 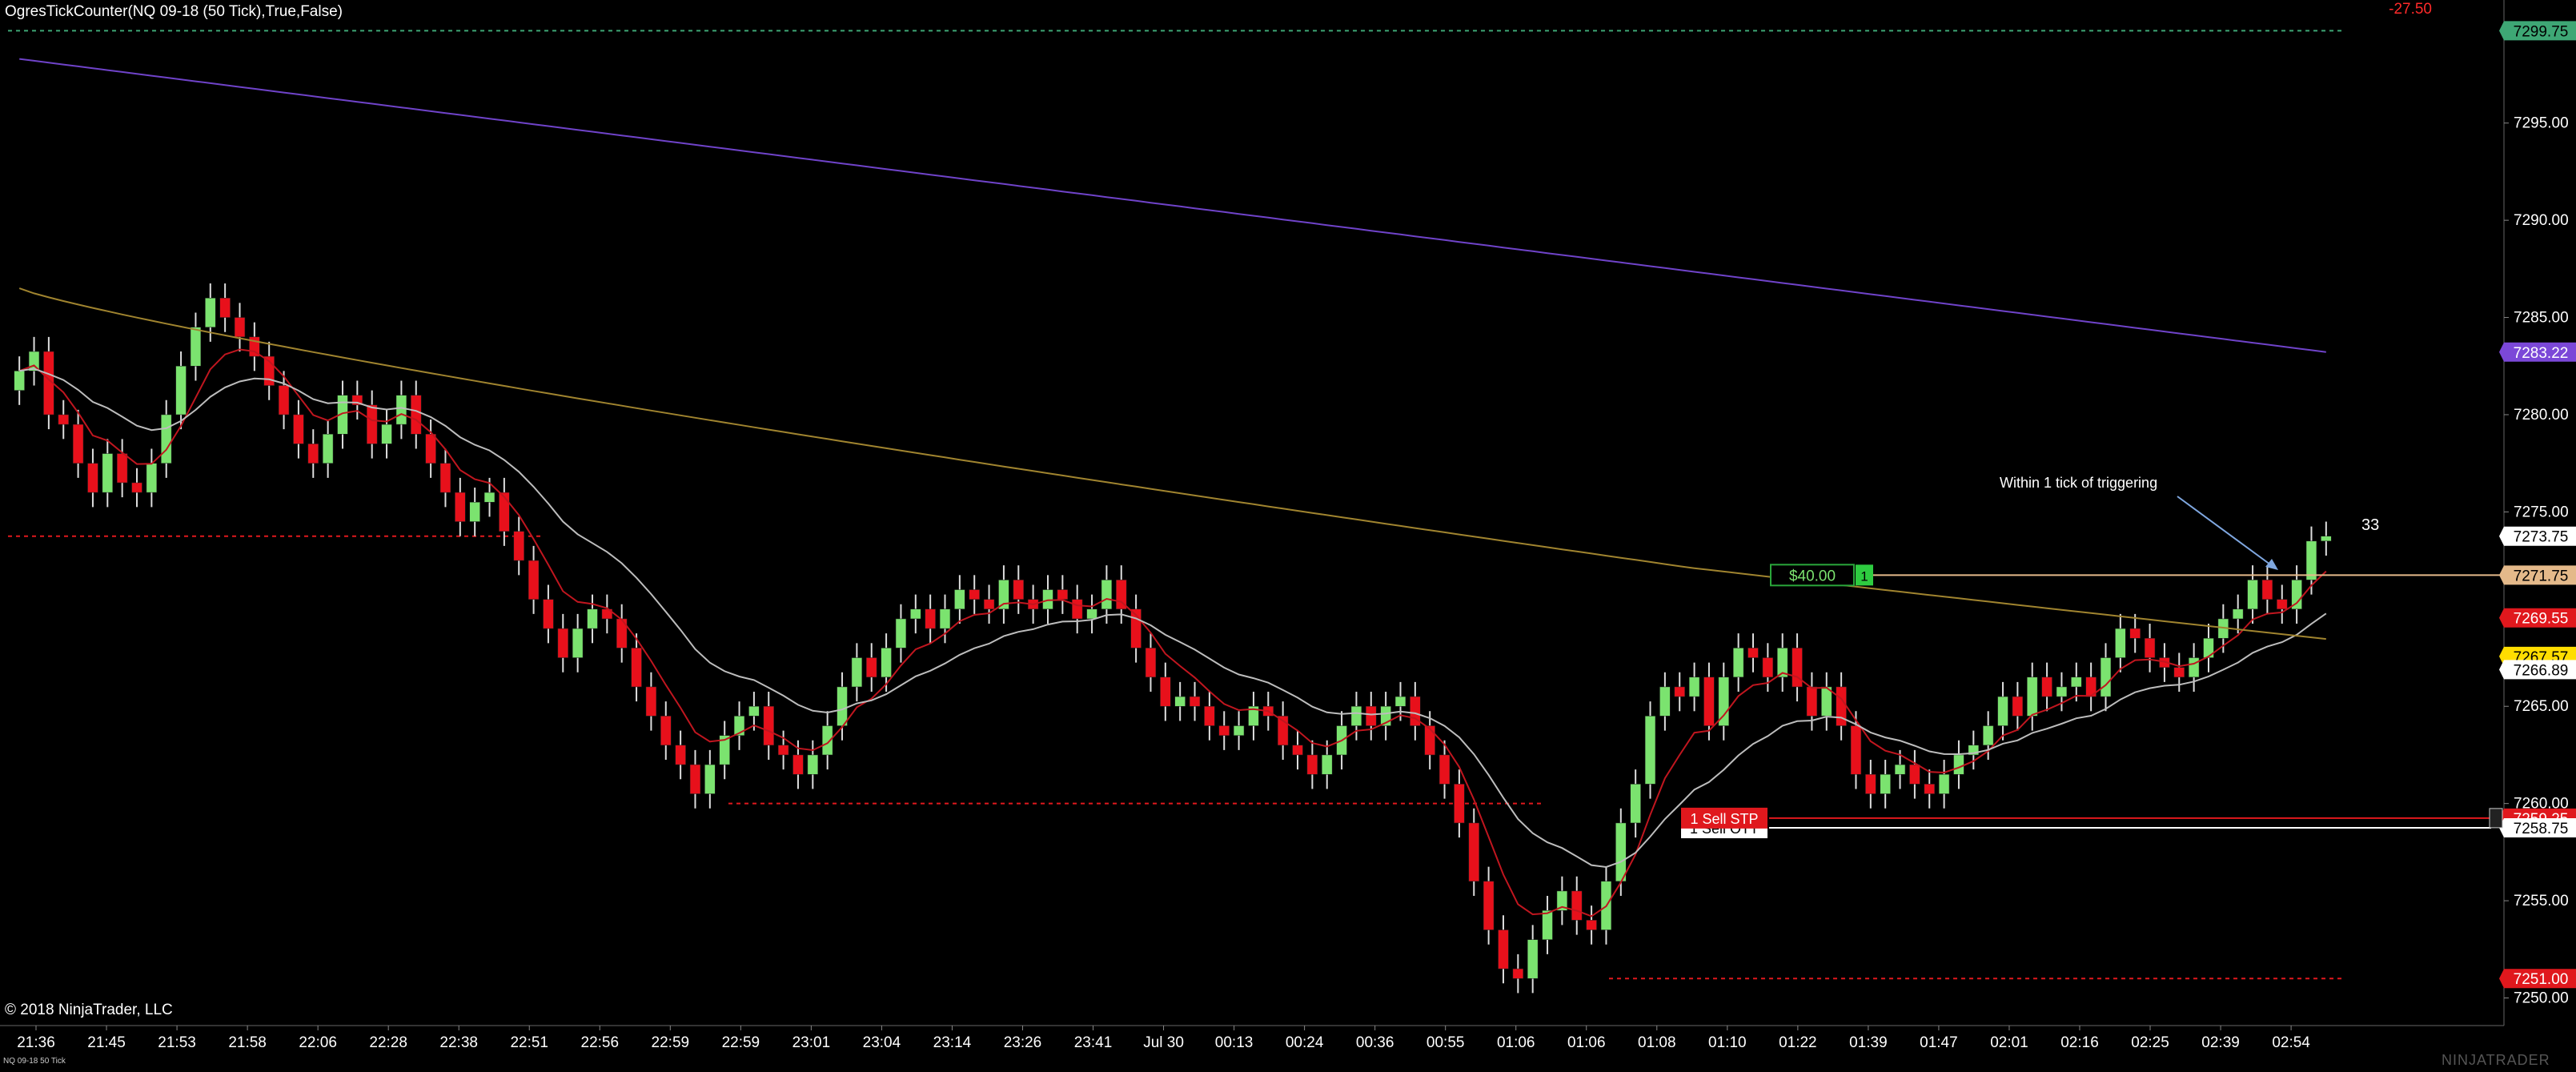 I want to click on x-tick-label: 02:25, so click(x=2150, y=1042).